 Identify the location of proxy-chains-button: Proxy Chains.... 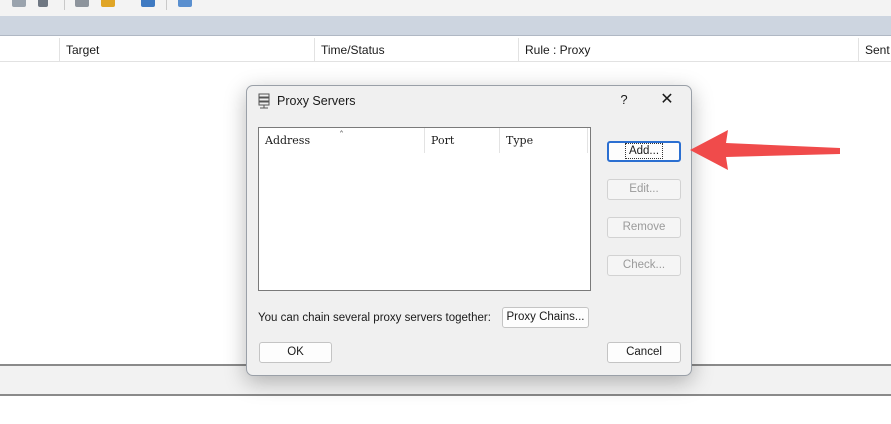
(545, 317).